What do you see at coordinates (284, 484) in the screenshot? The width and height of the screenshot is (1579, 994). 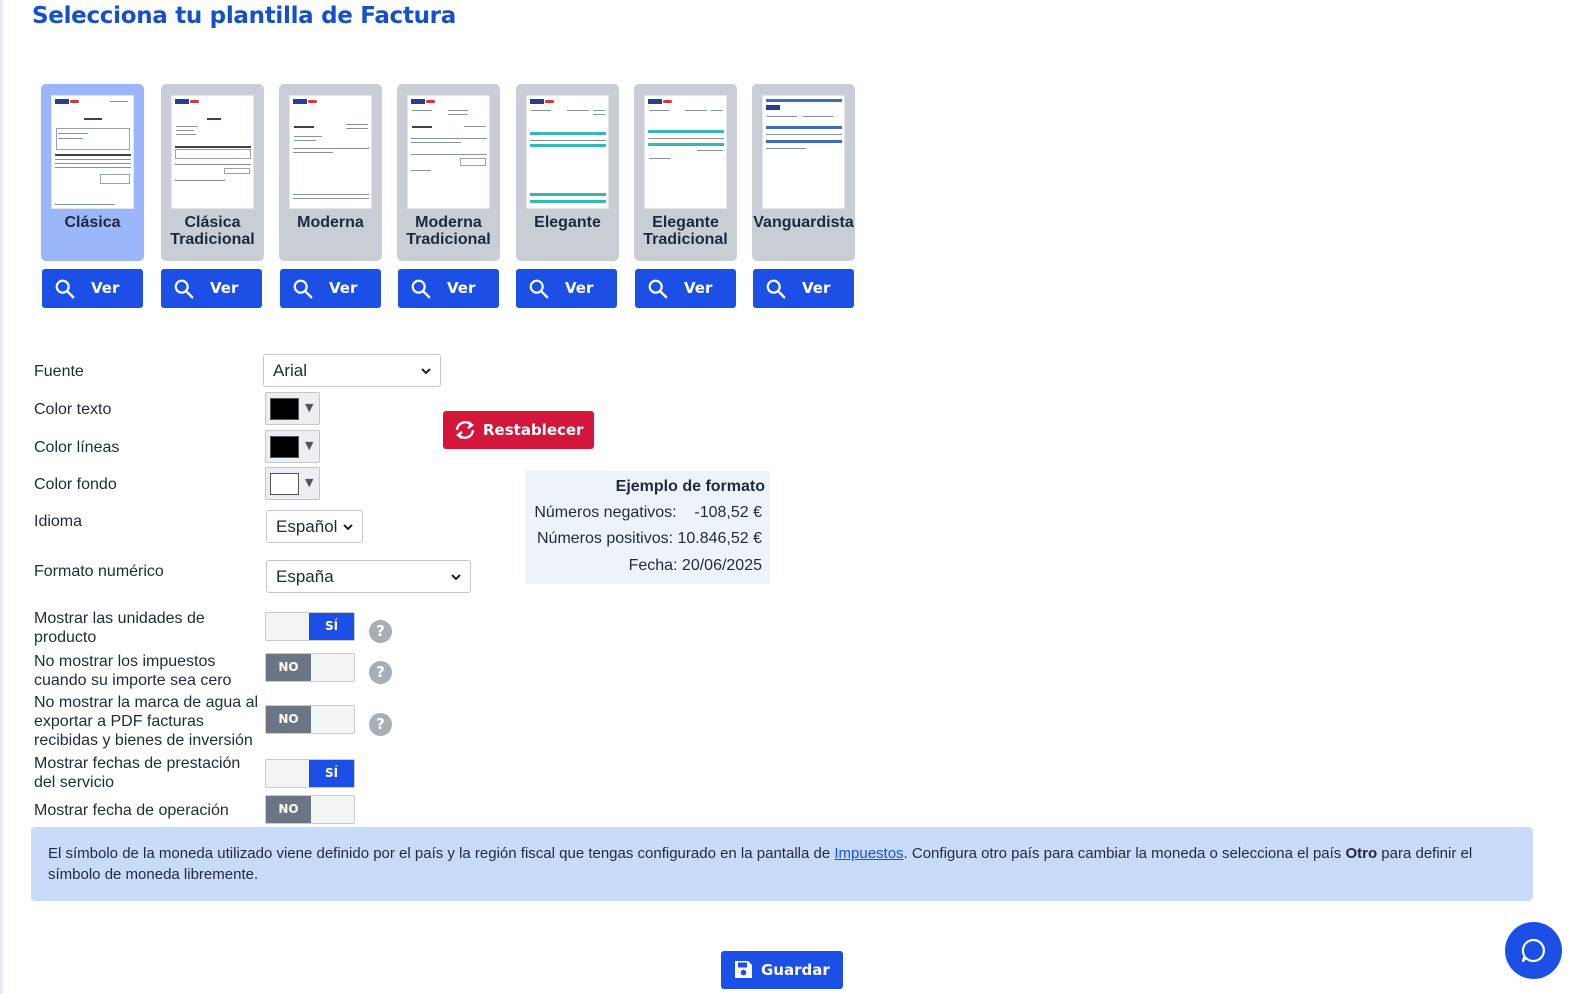 I see `bg-color-swatch` at bounding box center [284, 484].